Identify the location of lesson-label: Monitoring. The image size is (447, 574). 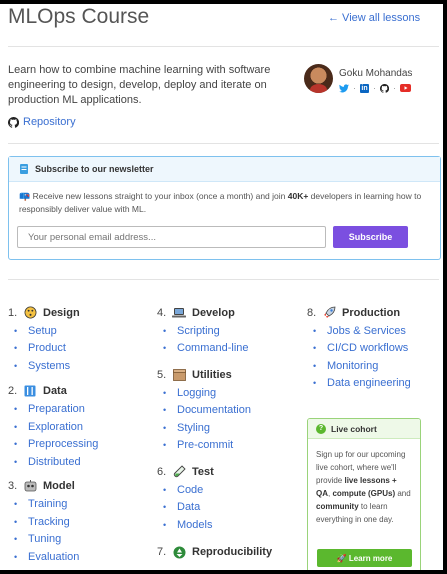
(353, 365).